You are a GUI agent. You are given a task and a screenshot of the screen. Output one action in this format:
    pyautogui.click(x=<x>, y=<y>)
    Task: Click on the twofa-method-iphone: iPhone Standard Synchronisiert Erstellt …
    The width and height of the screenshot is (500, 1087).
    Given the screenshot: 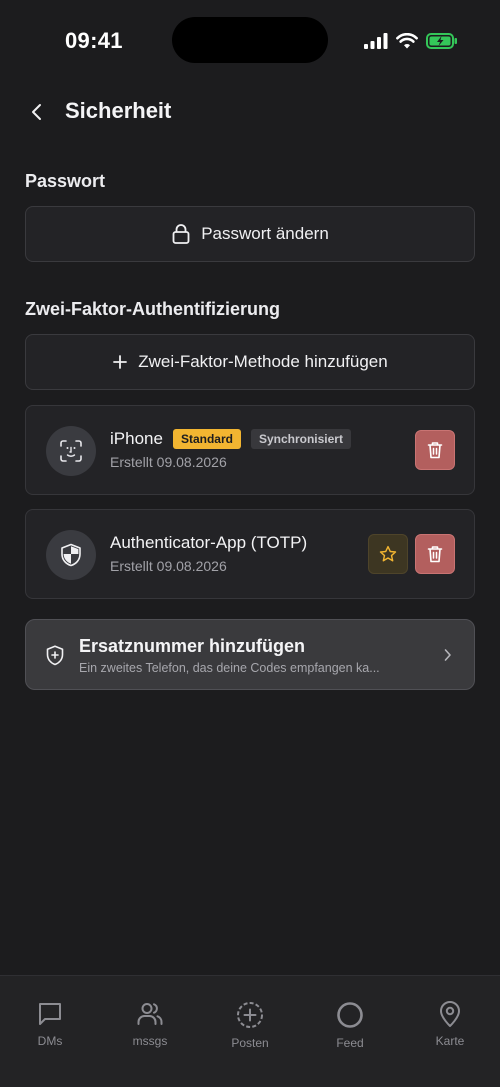 What is the action you would take?
    pyautogui.click(x=250, y=450)
    